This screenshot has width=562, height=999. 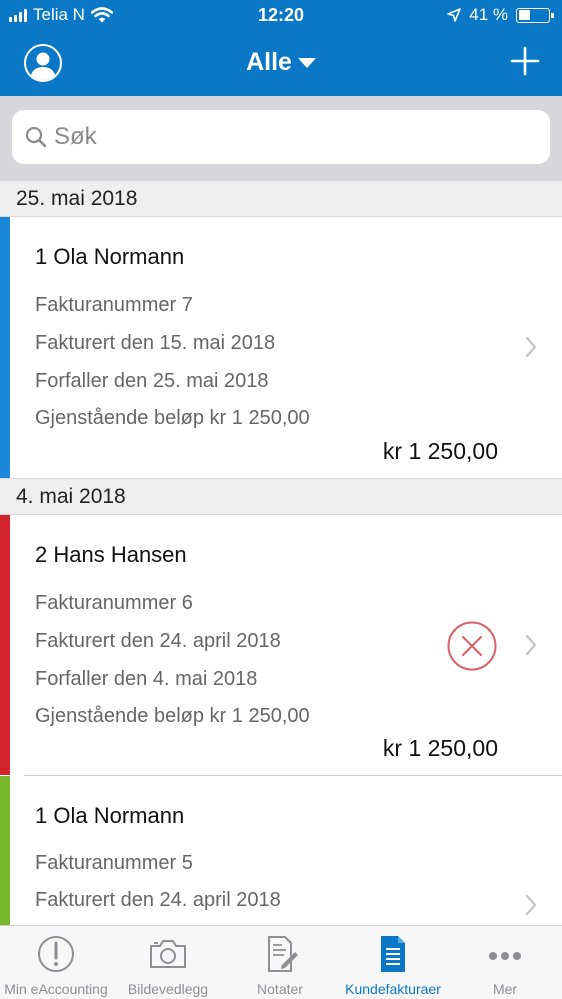 What do you see at coordinates (281, 496) in the screenshot?
I see `section-header: 4. mai 2018` at bounding box center [281, 496].